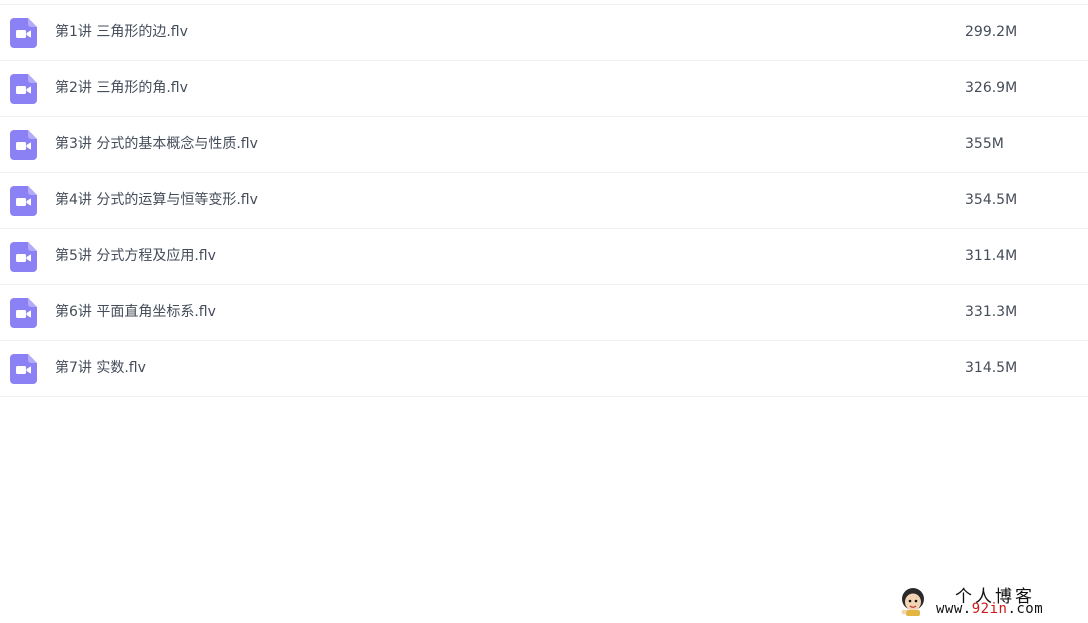  What do you see at coordinates (121, 88) in the screenshot?
I see `file-name: 第2讲 三角形的角.flv` at bounding box center [121, 88].